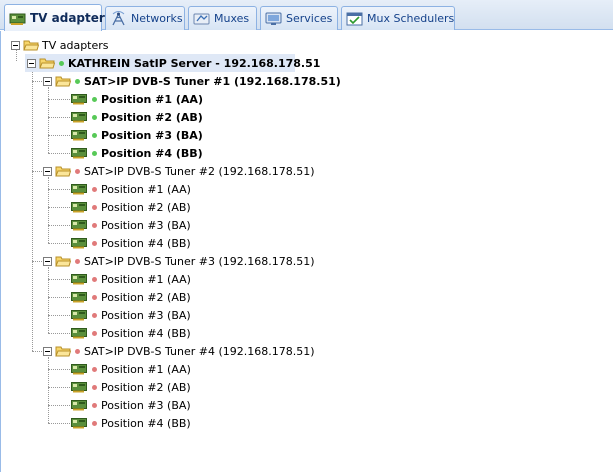  I want to click on antenna-icon, so click(118, 18).